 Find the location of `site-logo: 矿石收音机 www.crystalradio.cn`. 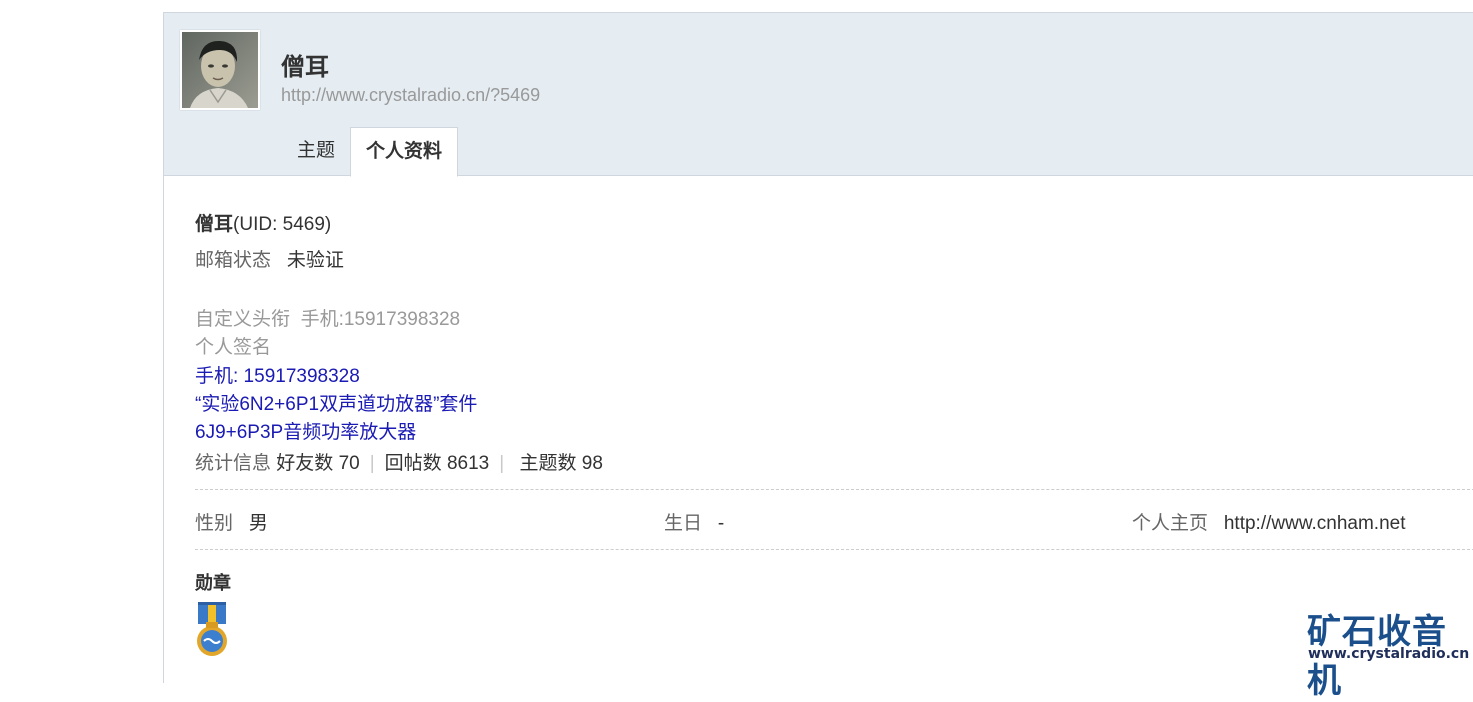

site-logo: 矿石收音机 www.crystalradio.cn is located at coordinates (1388, 652).